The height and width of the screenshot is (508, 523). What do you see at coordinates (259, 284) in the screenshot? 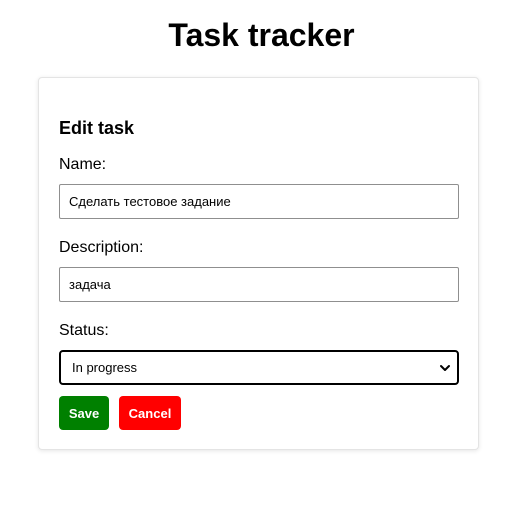
I see `description-input` at bounding box center [259, 284].